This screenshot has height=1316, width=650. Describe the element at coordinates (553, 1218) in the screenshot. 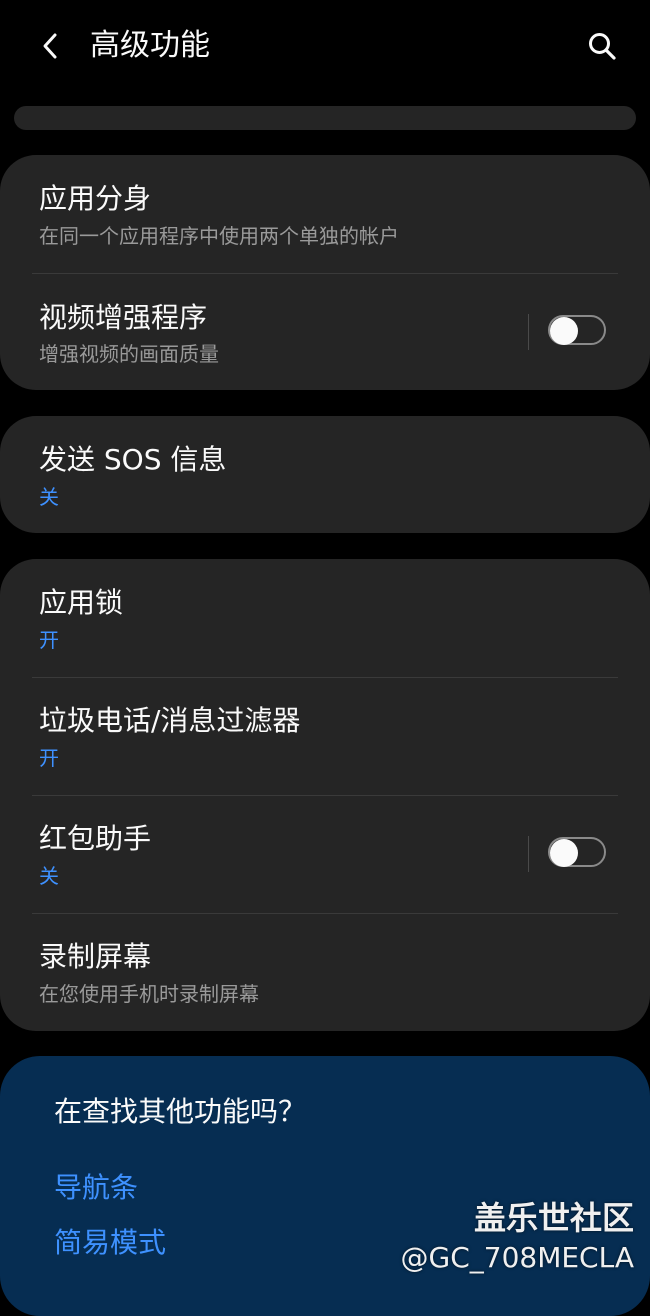

I see `watermark-brand: 盖乐世社区` at that location.